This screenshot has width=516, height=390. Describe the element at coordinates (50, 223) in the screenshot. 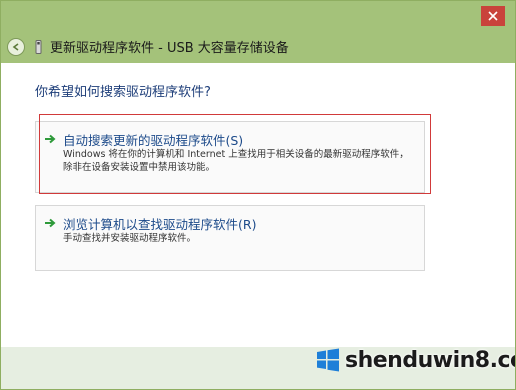

I see `green-arrow-icon` at that location.